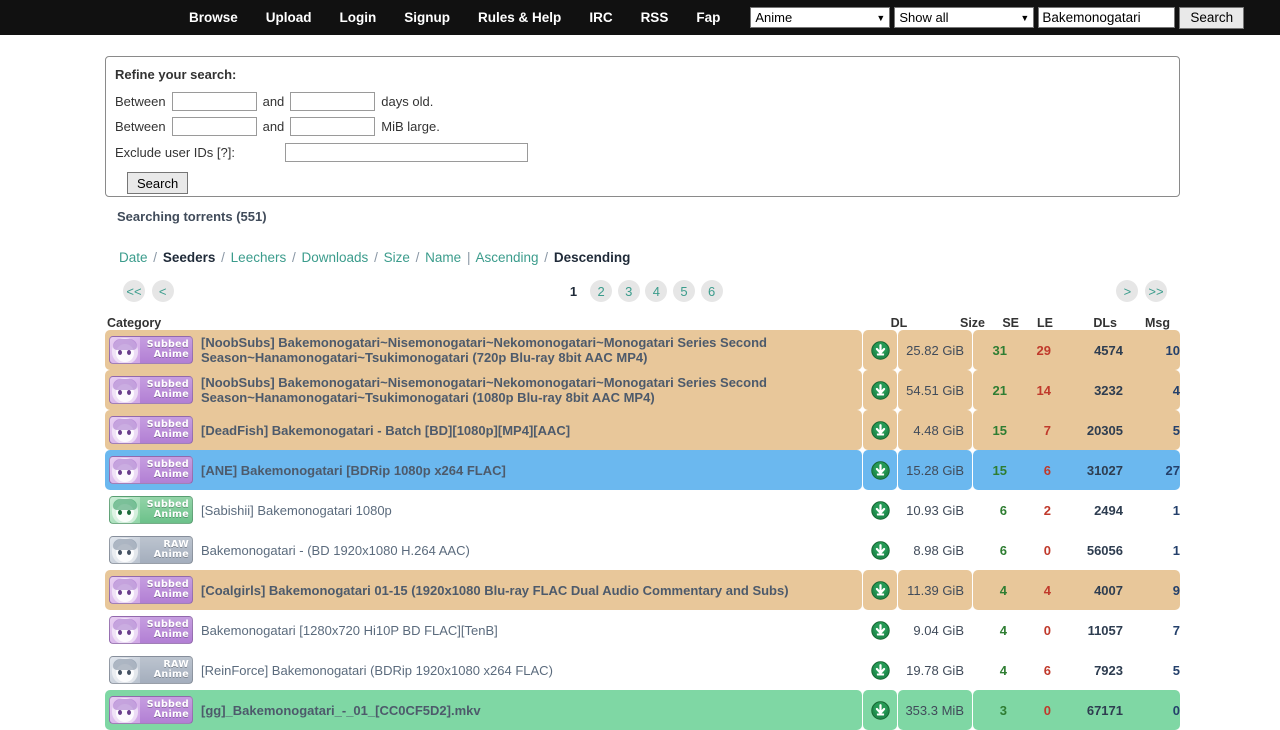 Image resolution: width=1280 pixels, height=730 pixels. What do you see at coordinates (493, 323) in the screenshot?
I see `column-header-category: Category` at bounding box center [493, 323].